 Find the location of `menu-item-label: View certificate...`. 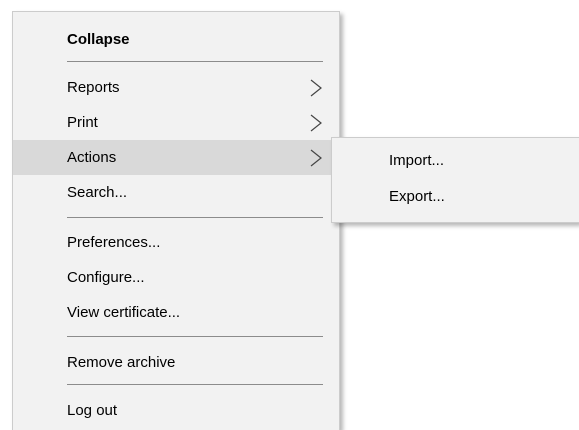

menu-item-label: View certificate... is located at coordinates (124, 312).